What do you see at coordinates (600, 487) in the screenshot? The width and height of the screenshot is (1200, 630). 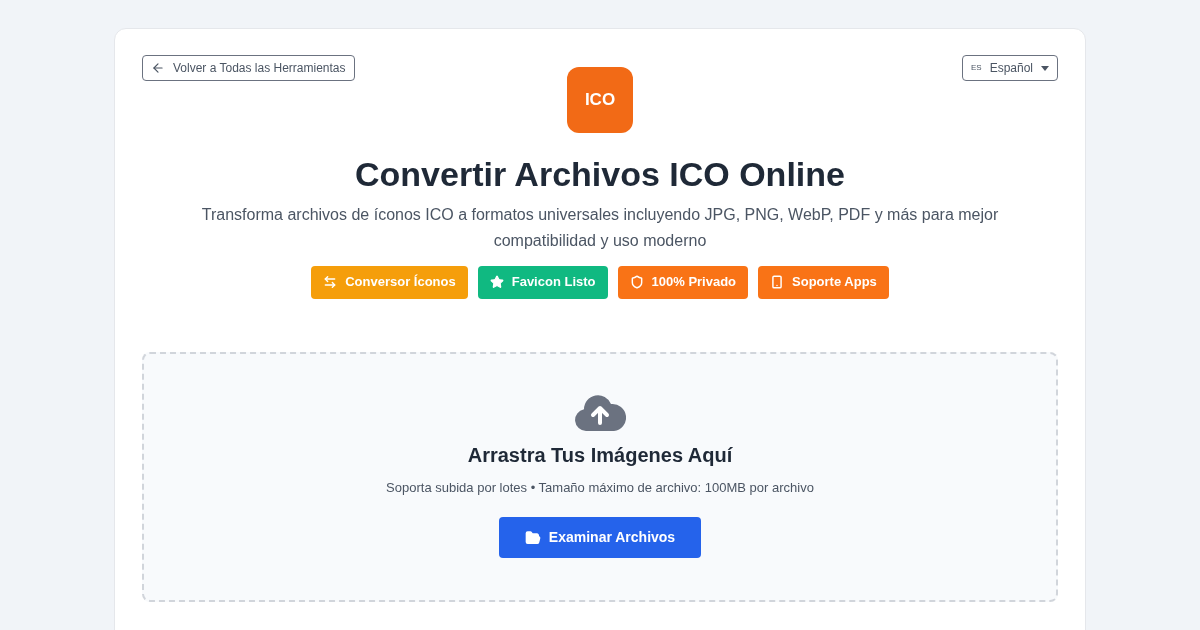 I see `dropzone-hint: Soporta subida por lotes • Tamaño máximo de archivo: 100MB por archivo` at bounding box center [600, 487].